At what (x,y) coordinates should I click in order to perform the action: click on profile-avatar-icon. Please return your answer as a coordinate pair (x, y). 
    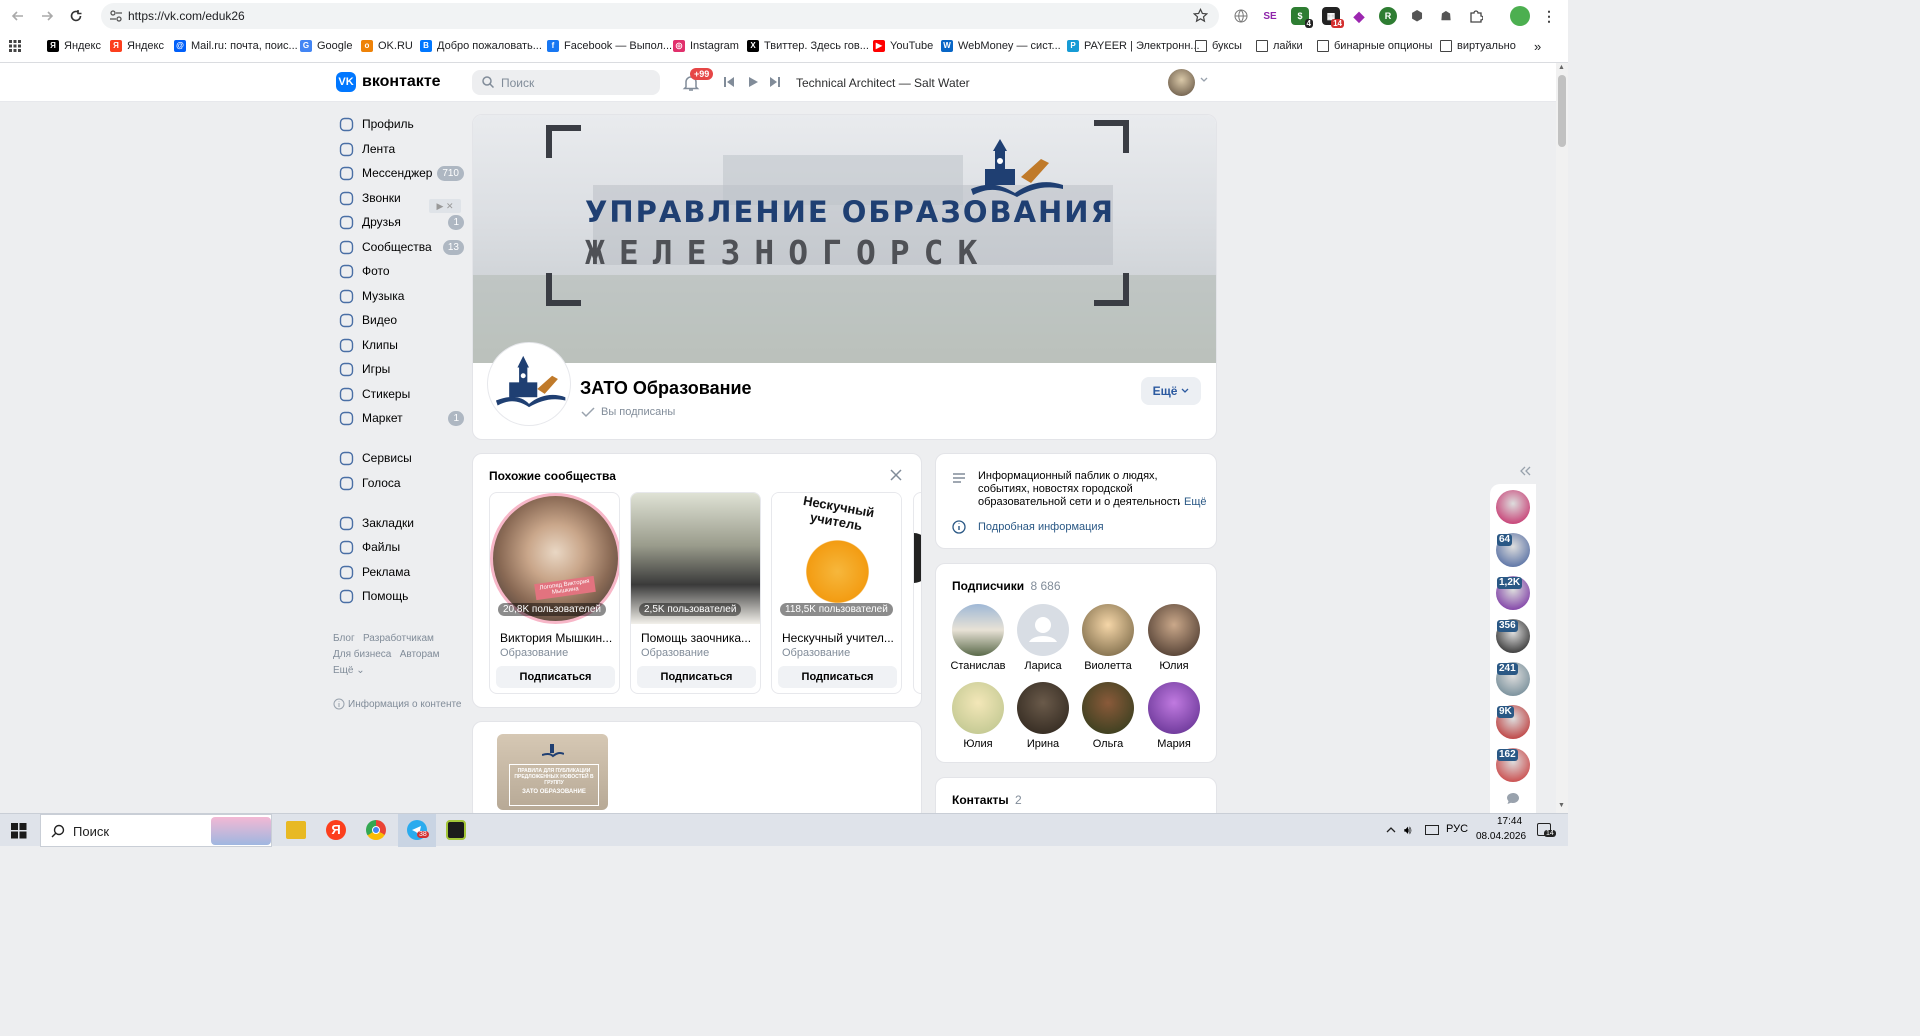
    Looking at the image, I should click on (1520, 16).